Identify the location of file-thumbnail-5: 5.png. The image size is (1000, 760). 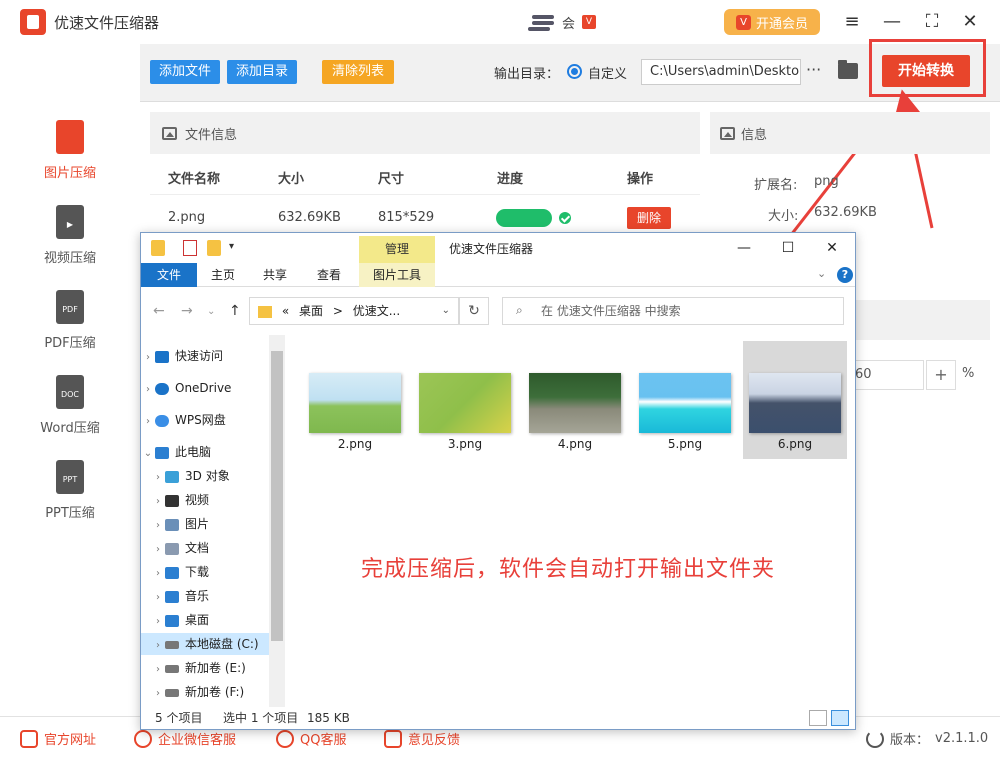
(685, 400).